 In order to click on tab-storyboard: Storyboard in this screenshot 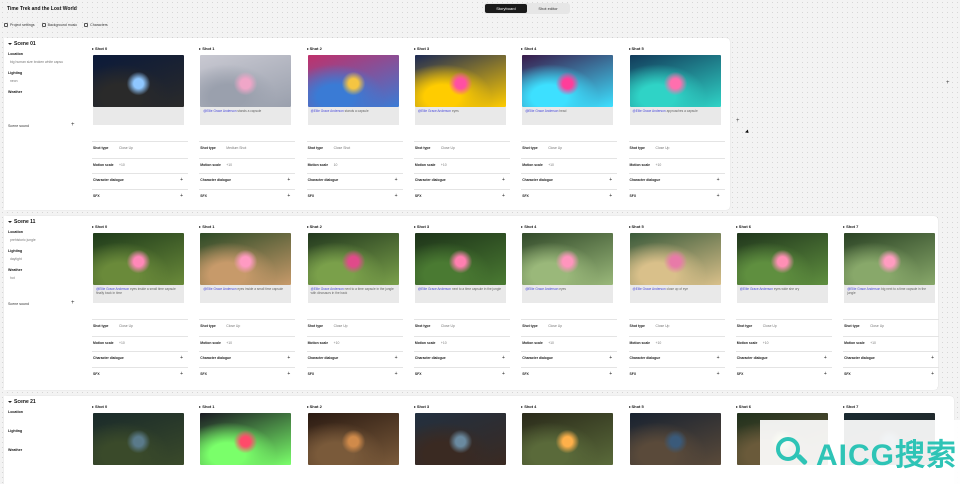, I will do `click(506, 8)`.